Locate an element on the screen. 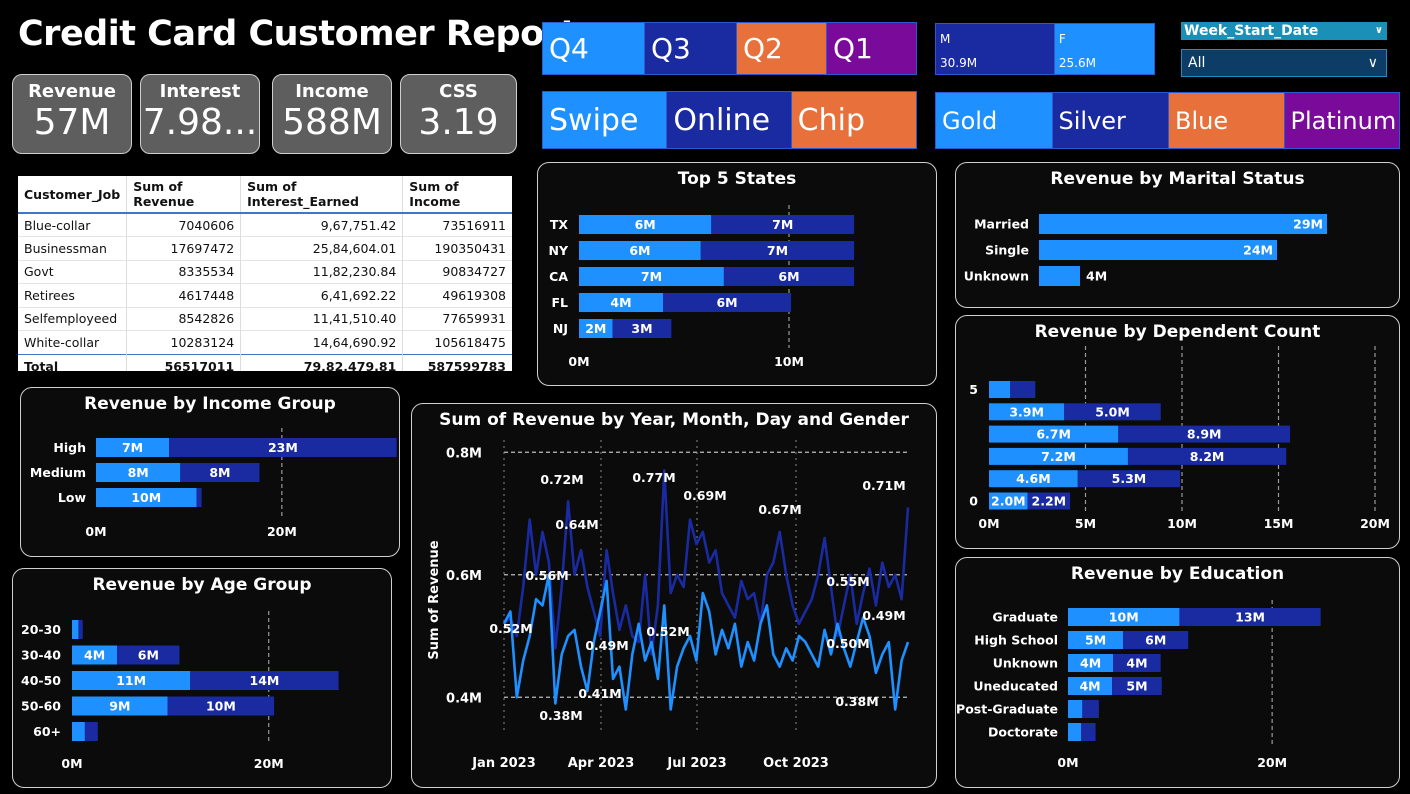  slicer-q3: Q3 is located at coordinates (691, 48).